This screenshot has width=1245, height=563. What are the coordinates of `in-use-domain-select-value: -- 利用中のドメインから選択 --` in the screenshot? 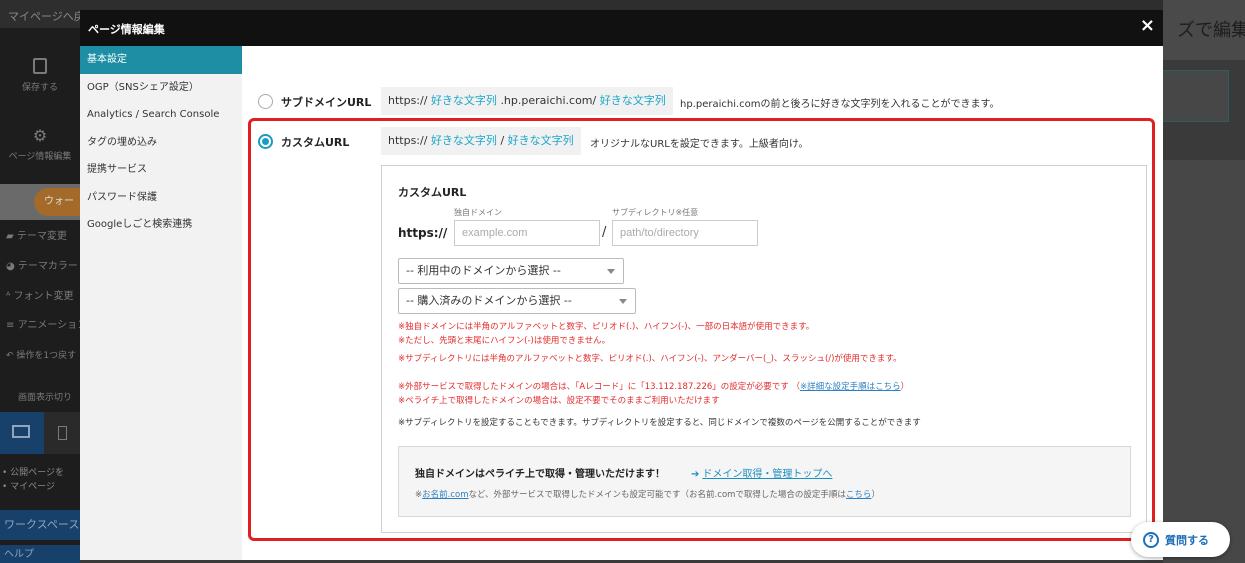 It's located at (483, 270).